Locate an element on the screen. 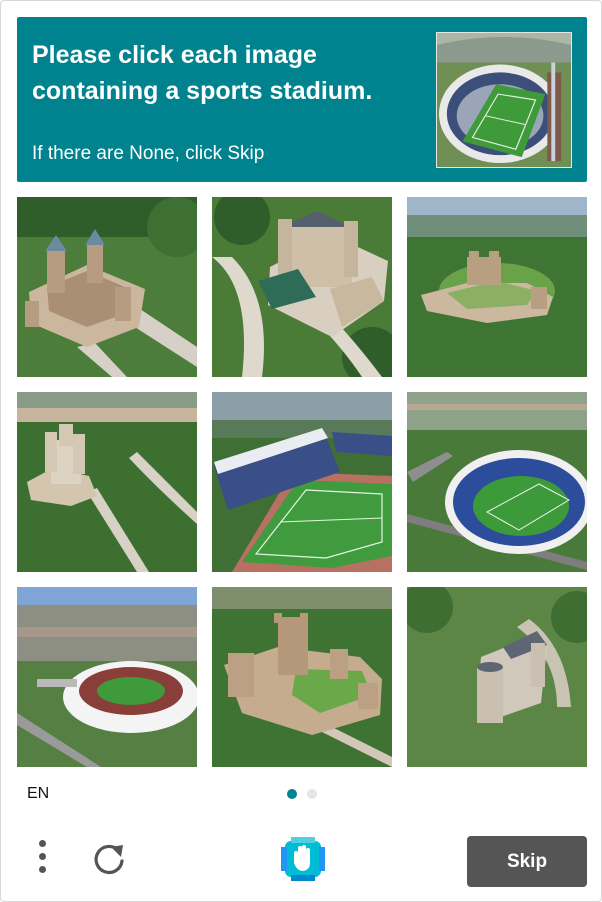 The width and height of the screenshot is (602, 902). language-selector: EN is located at coordinates (38, 794).